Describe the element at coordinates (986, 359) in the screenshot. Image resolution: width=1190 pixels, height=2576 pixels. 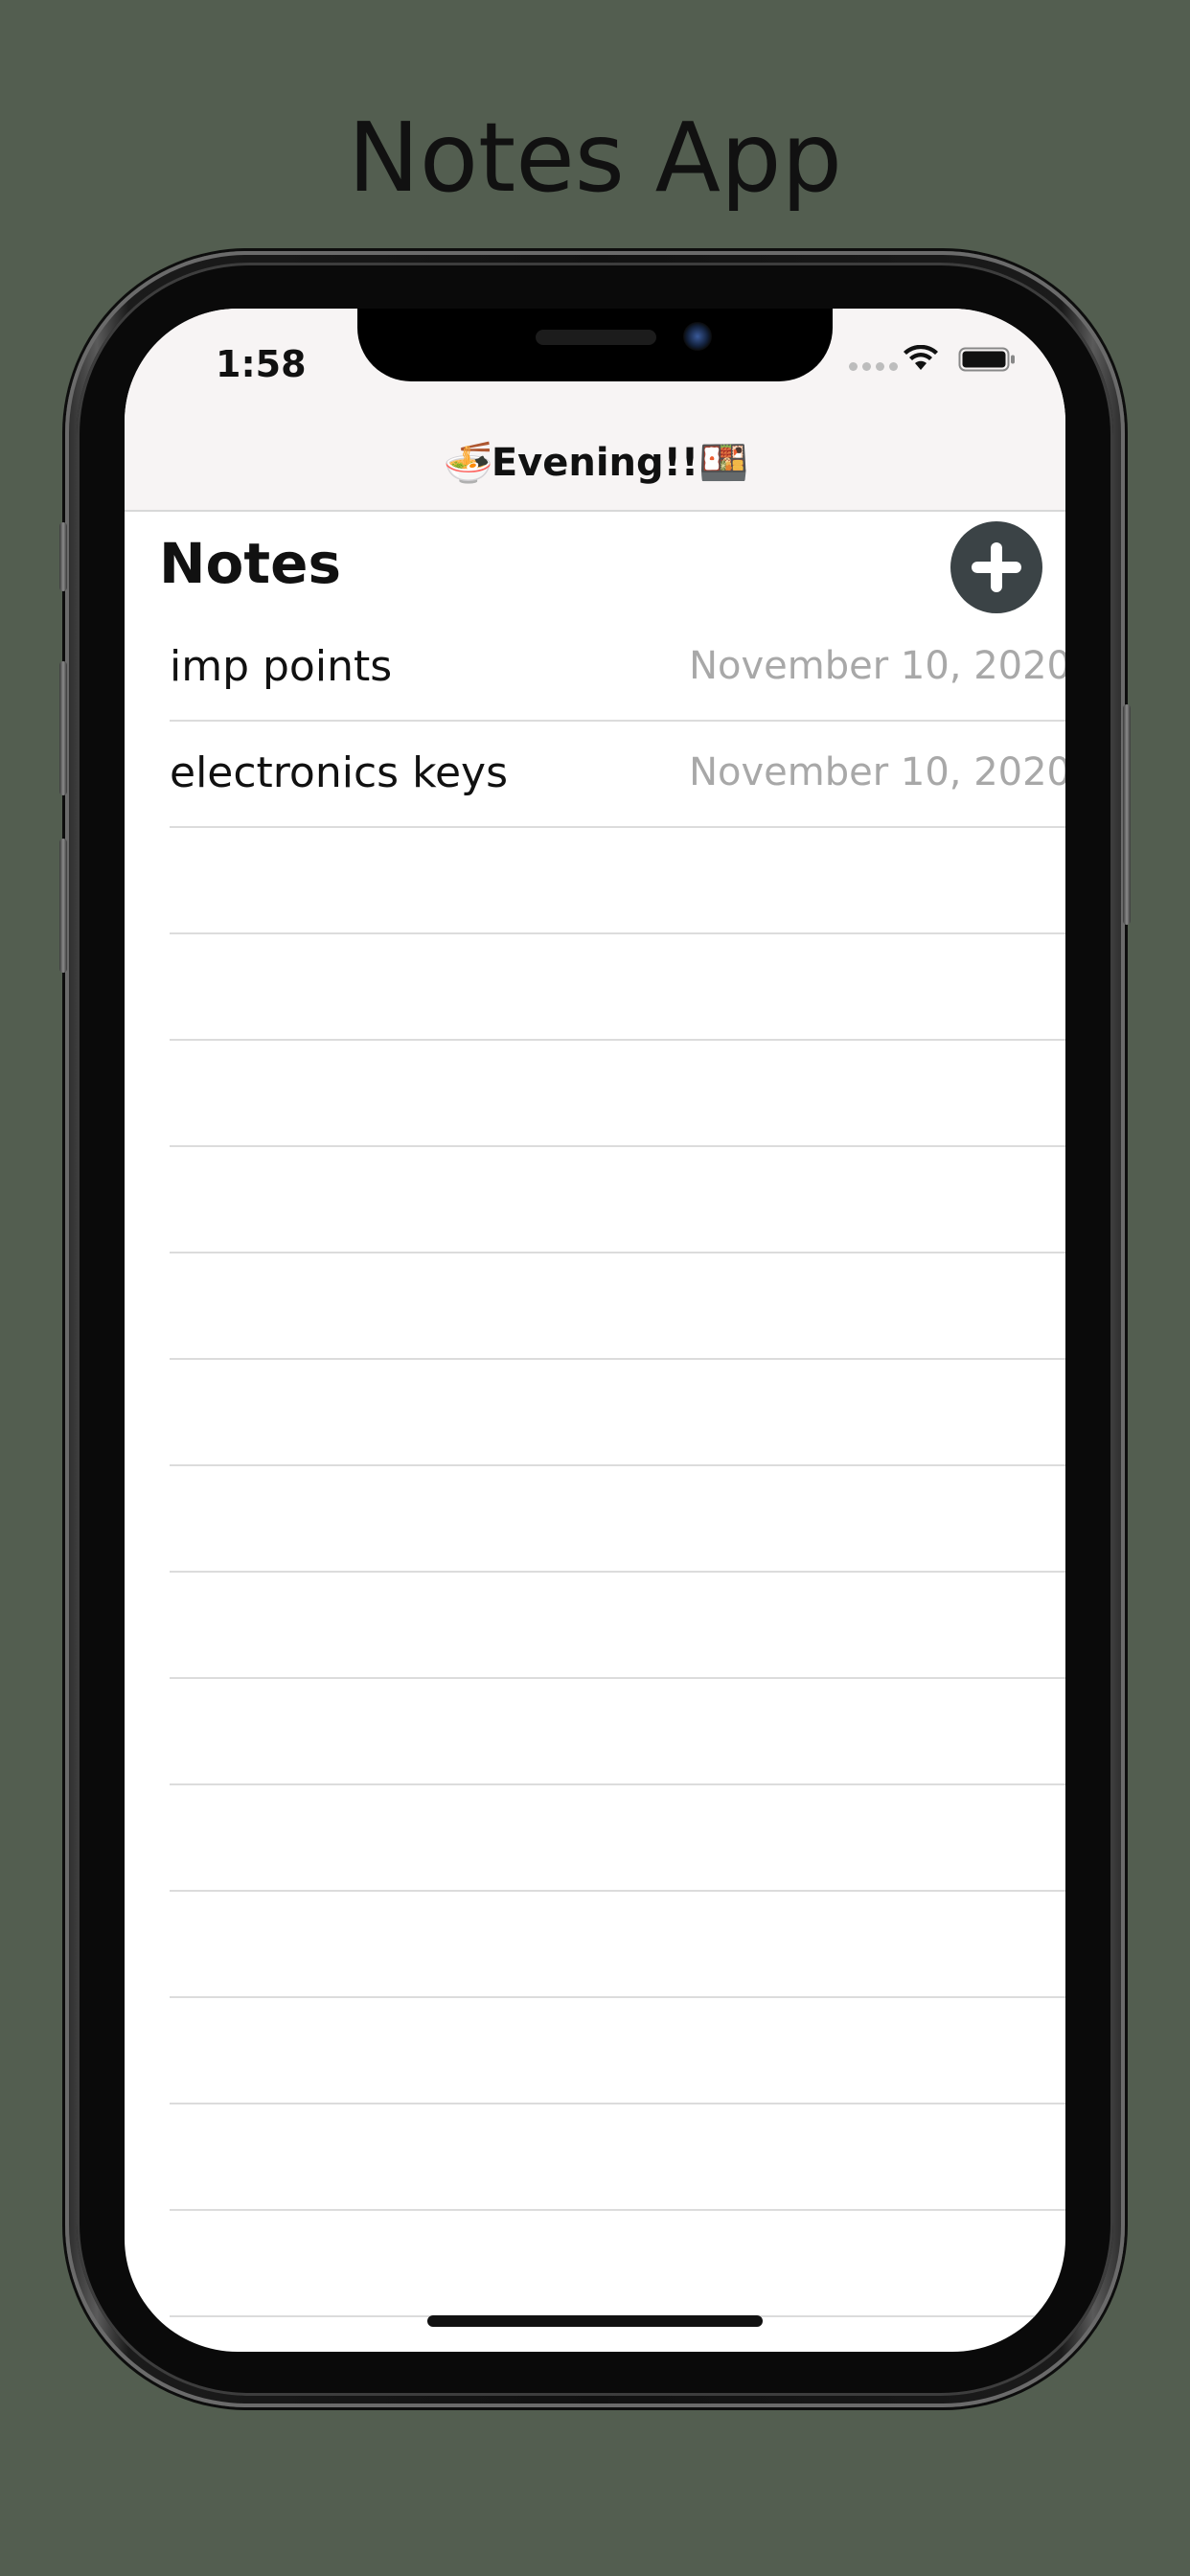
I see `battery-icon` at that location.